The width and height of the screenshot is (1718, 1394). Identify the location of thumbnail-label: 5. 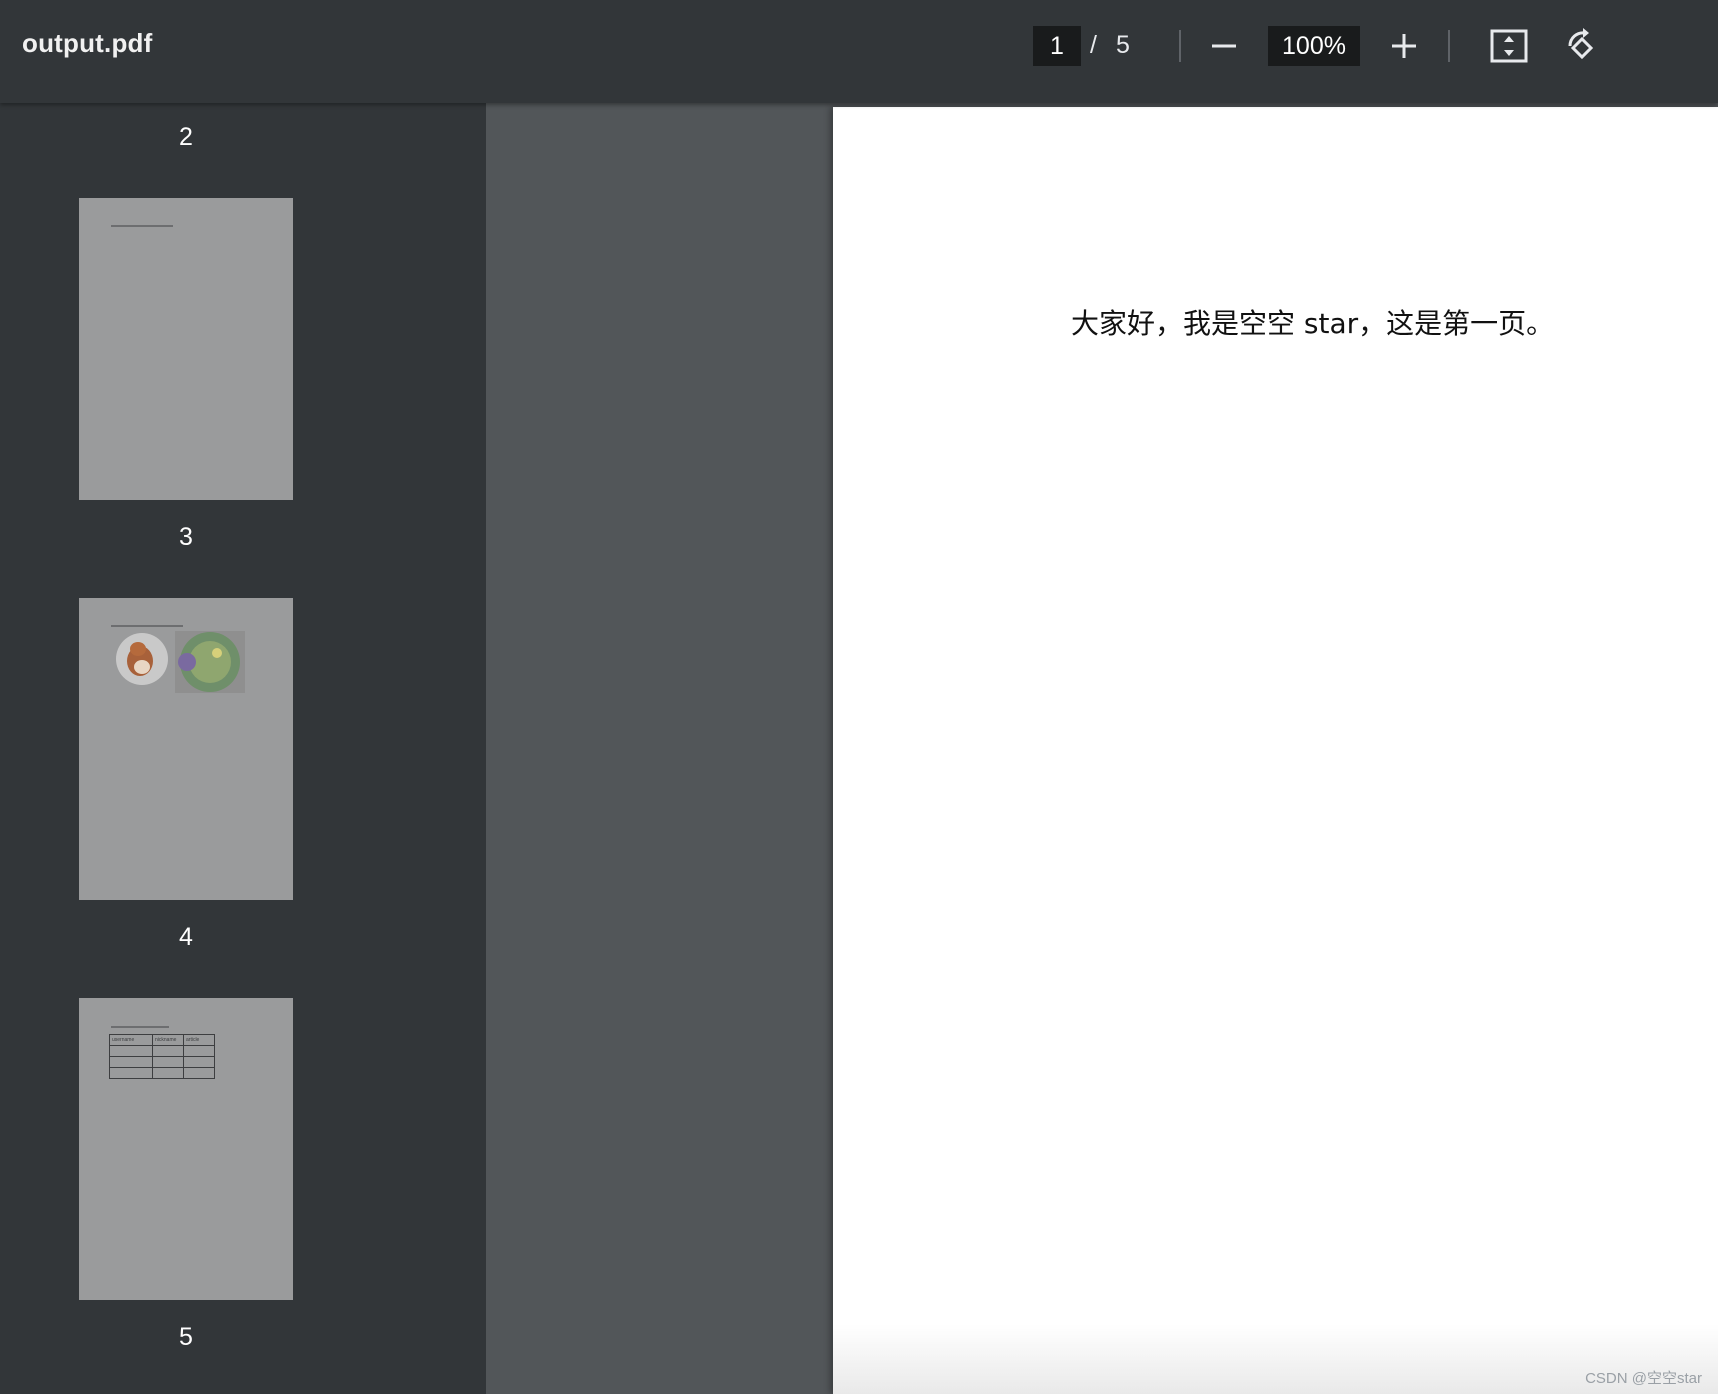
(186, 1337).